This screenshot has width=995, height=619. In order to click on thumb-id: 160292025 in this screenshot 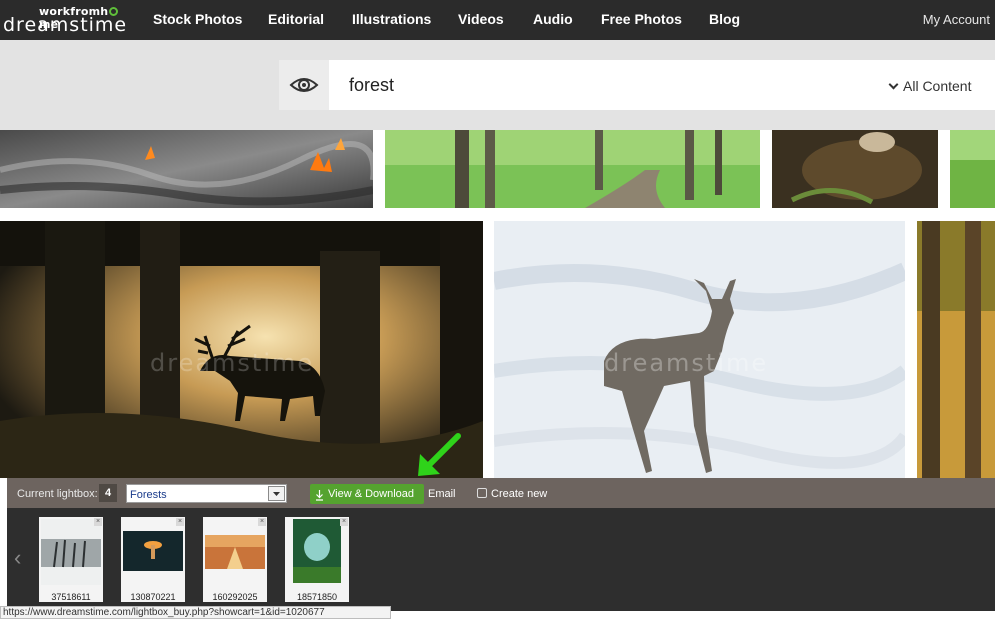, I will do `click(235, 597)`.